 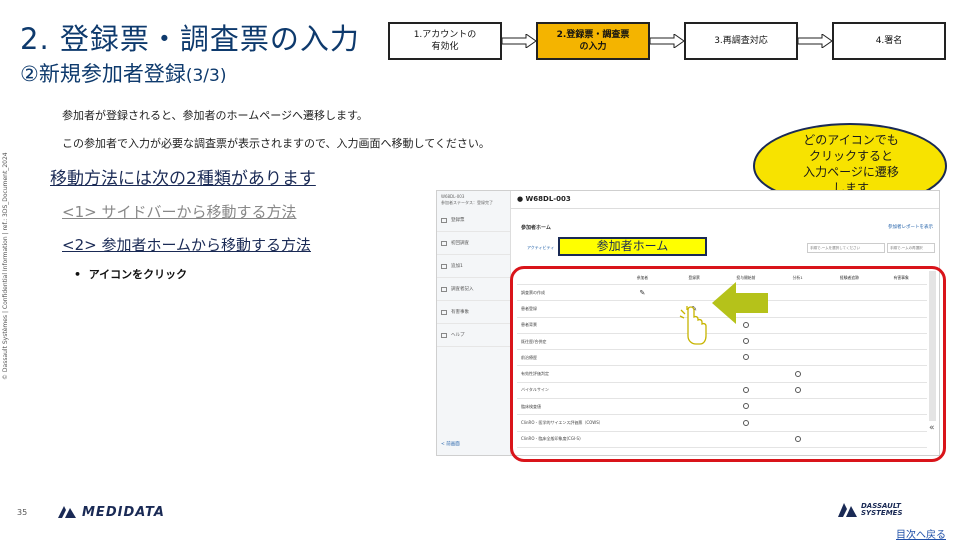 What do you see at coordinates (460, 243) in the screenshot?
I see `sidebar-item-label: 初回調査` at bounding box center [460, 243].